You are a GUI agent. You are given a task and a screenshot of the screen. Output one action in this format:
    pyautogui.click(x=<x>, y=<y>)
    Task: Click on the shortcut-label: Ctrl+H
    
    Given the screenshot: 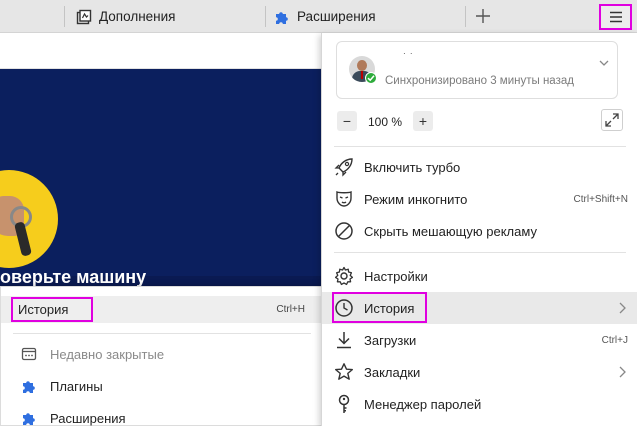 What is the action you would take?
    pyautogui.click(x=290, y=309)
    